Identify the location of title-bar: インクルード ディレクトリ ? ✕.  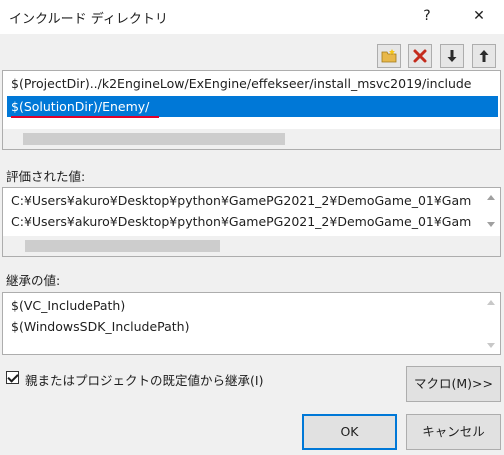
(252, 17).